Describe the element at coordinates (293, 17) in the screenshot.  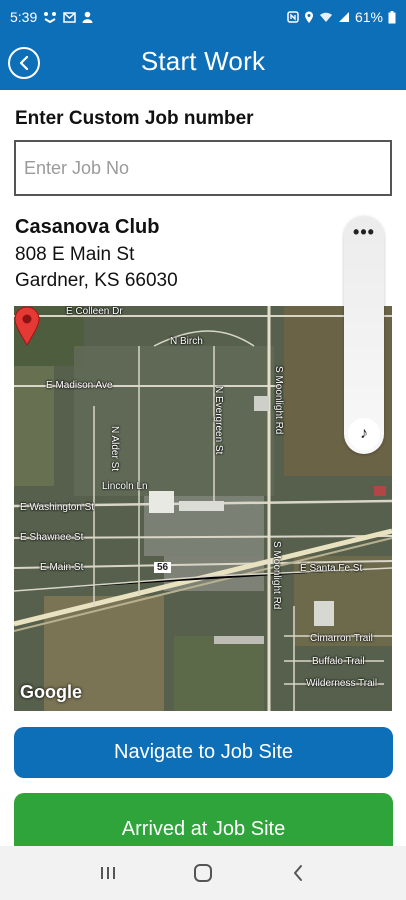
I see `nfc-icon` at that location.